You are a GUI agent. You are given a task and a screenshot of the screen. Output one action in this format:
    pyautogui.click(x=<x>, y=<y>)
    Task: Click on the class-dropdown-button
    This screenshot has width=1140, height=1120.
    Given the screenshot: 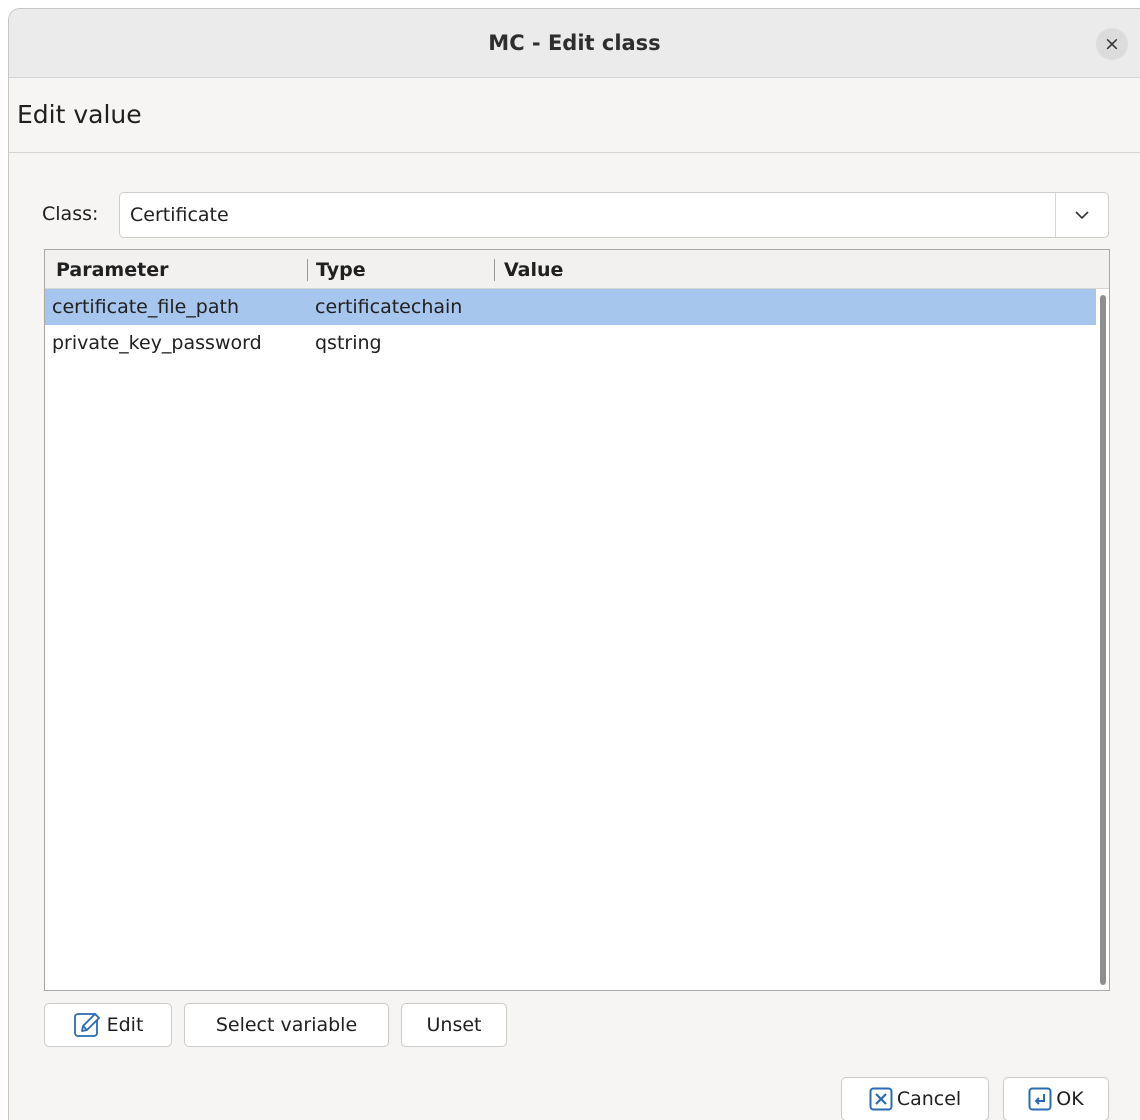 What is the action you would take?
    pyautogui.click(x=1081, y=215)
    